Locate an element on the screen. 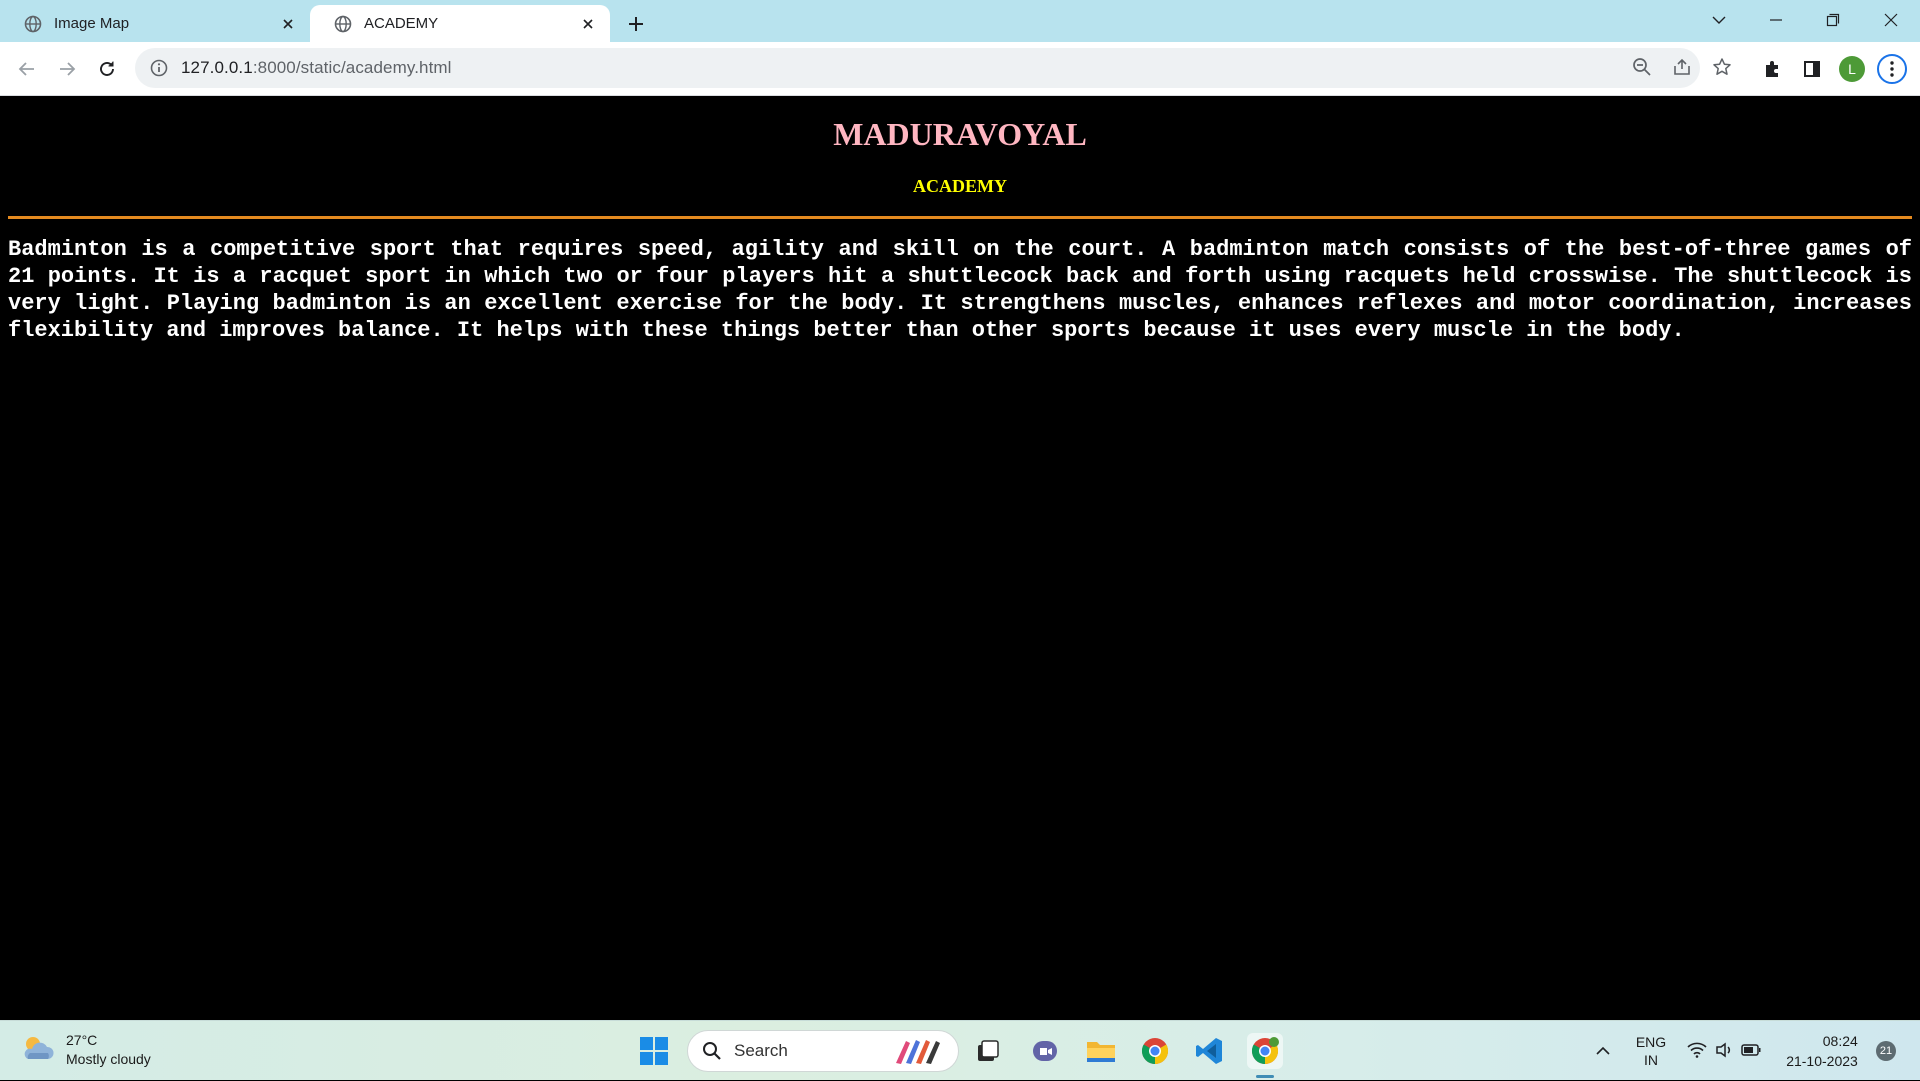 This screenshot has height=1081, width=1920. kebab-menu-icon is located at coordinates (1892, 69).